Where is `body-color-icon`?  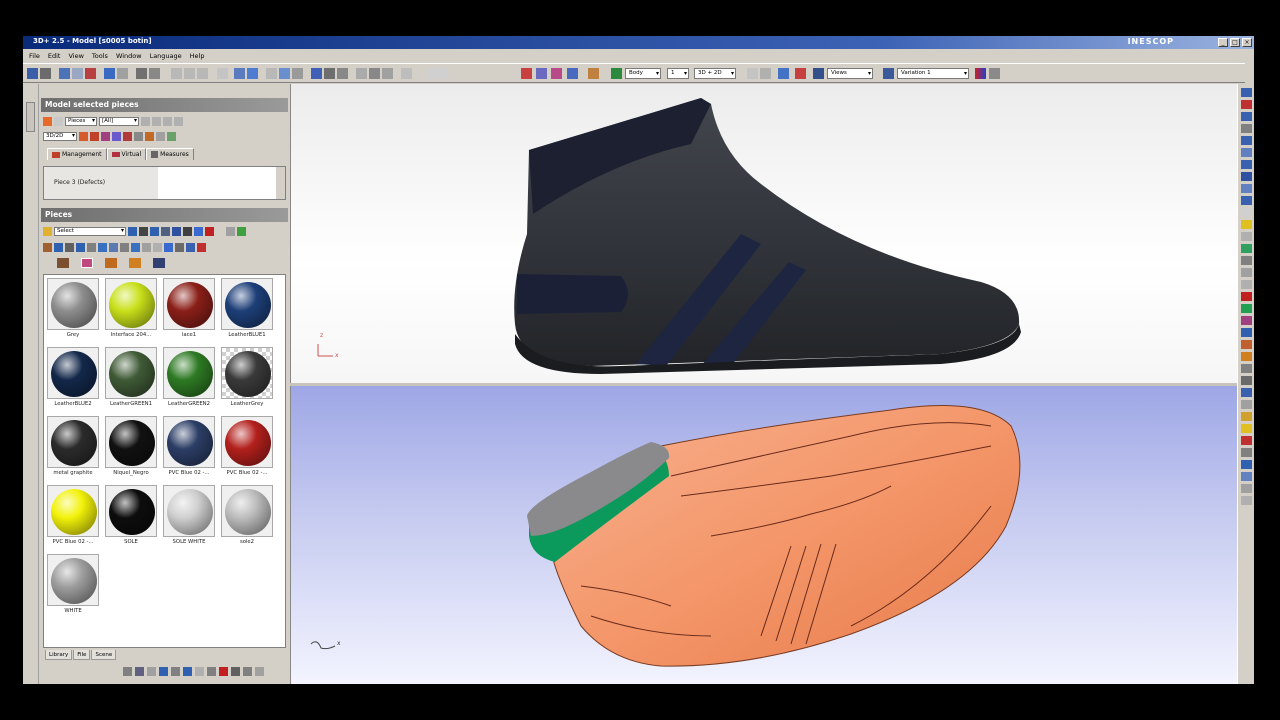
body-color-icon is located at coordinates (616, 73).